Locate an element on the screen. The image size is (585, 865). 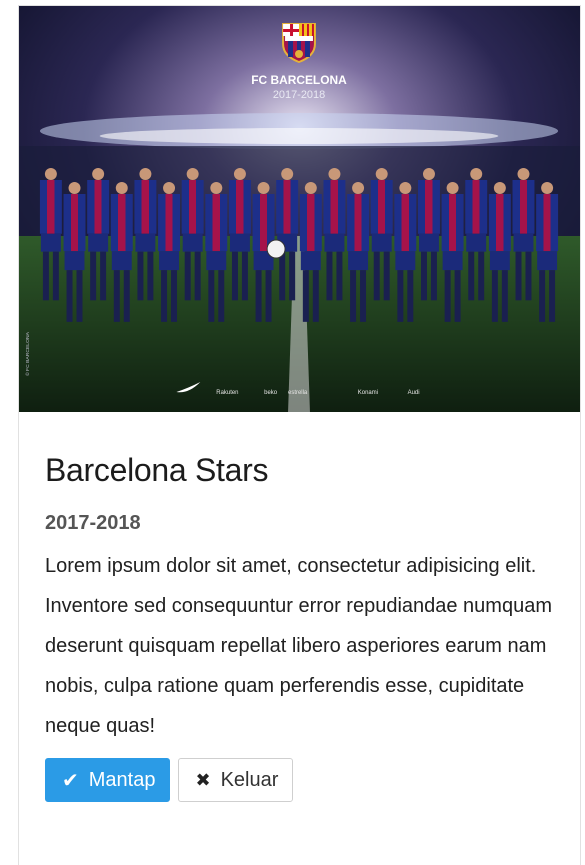
mantap-button: ✔ Mantap is located at coordinates (108, 780).